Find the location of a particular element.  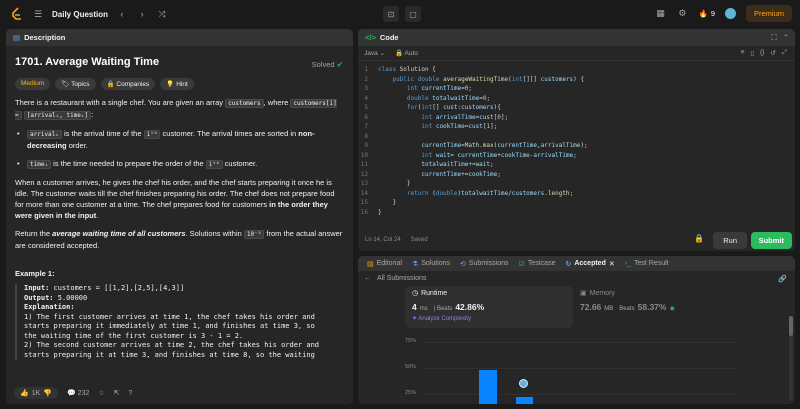

code-line: 13 } is located at coordinates (576, 185).